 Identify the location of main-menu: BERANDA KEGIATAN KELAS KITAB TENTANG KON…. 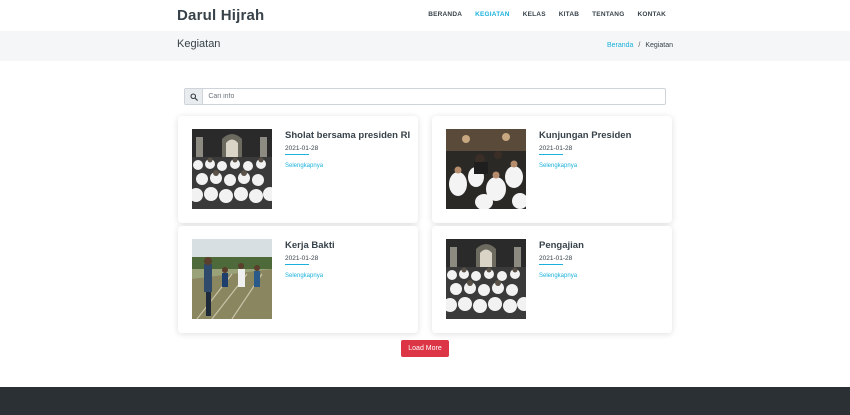
(540, 14).